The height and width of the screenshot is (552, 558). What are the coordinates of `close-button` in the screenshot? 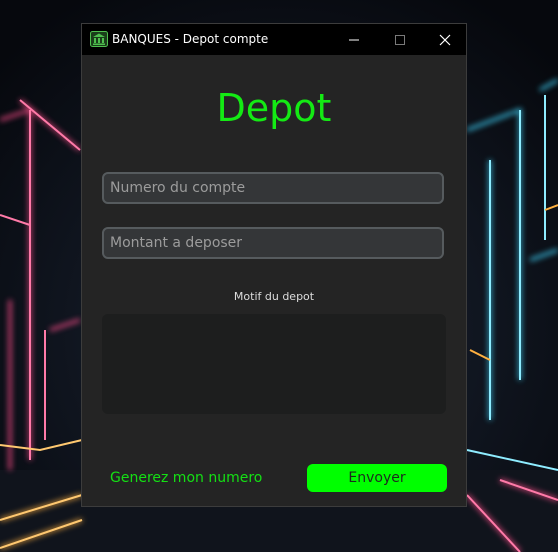 It's located at (445, 39).